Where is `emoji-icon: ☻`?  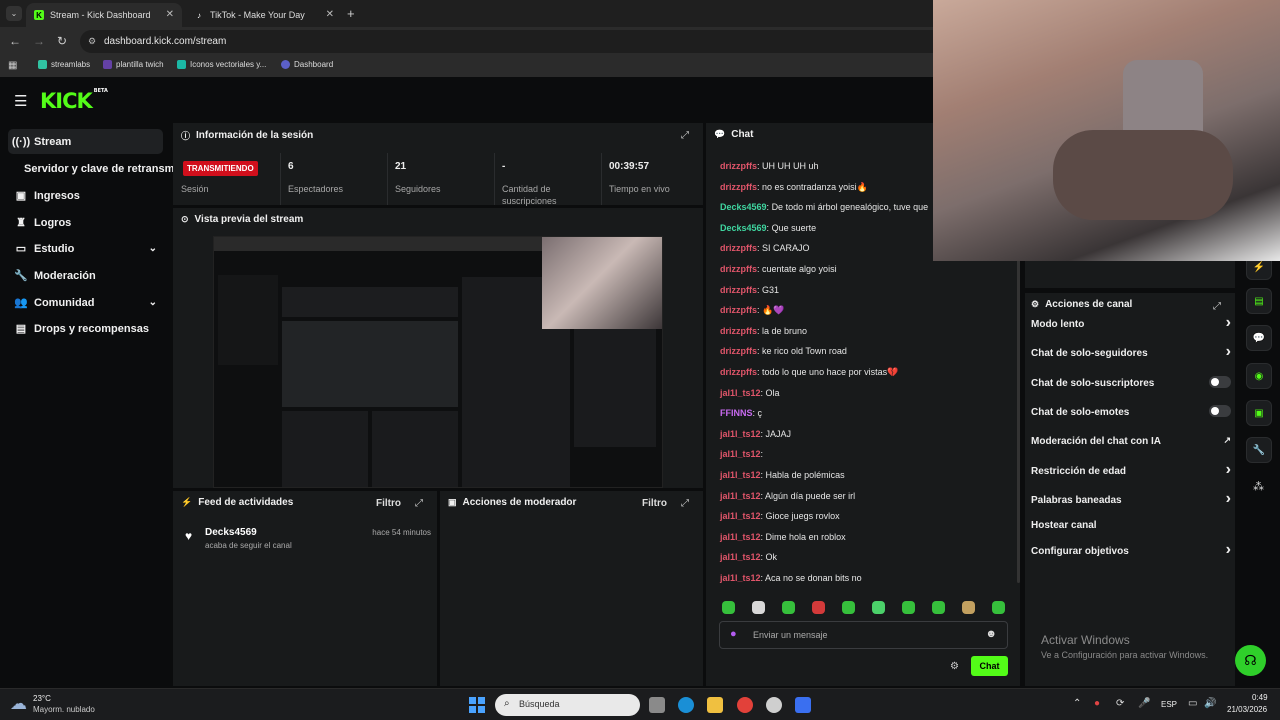 emoji-icon: ☻ is located at coordinates (991, 634).